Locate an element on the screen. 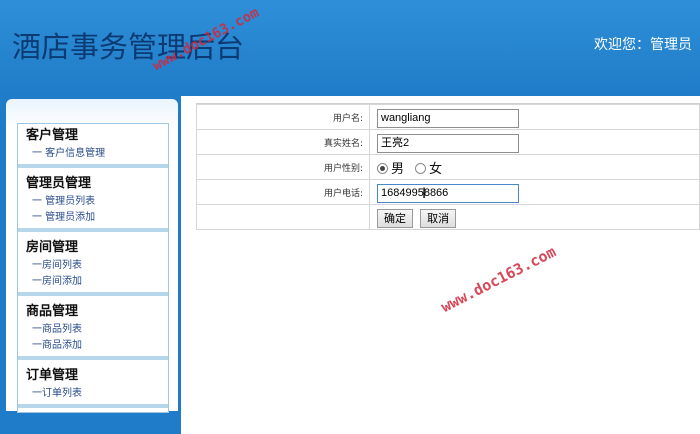 This screenshot has width=700, height=434. menu-item-room-add: 一房间添加 is located at coordinates (93, 282).